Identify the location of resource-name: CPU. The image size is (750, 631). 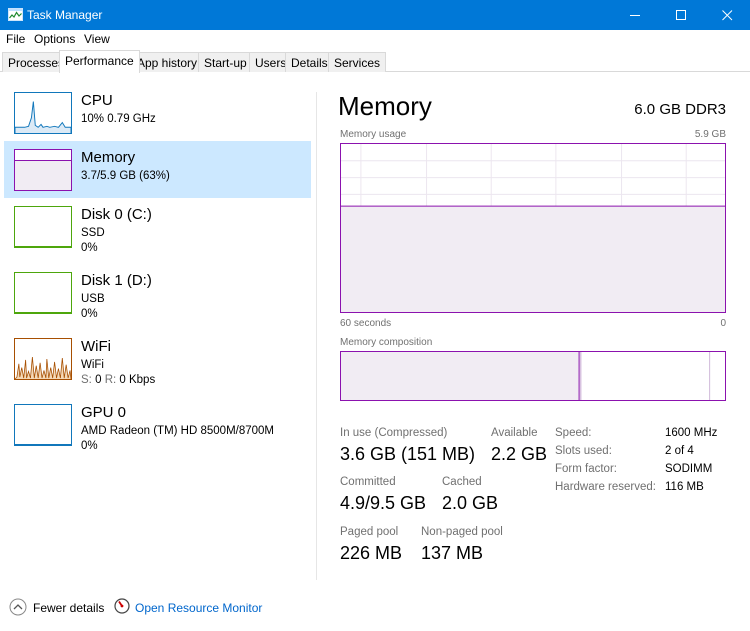
(97, 100).